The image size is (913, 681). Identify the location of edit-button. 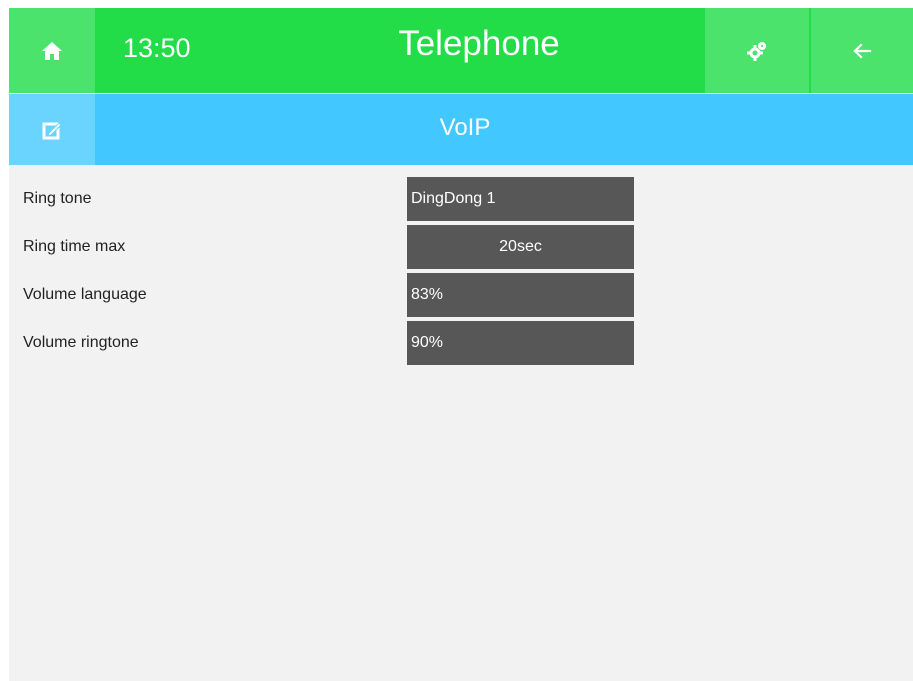
(52, 129).